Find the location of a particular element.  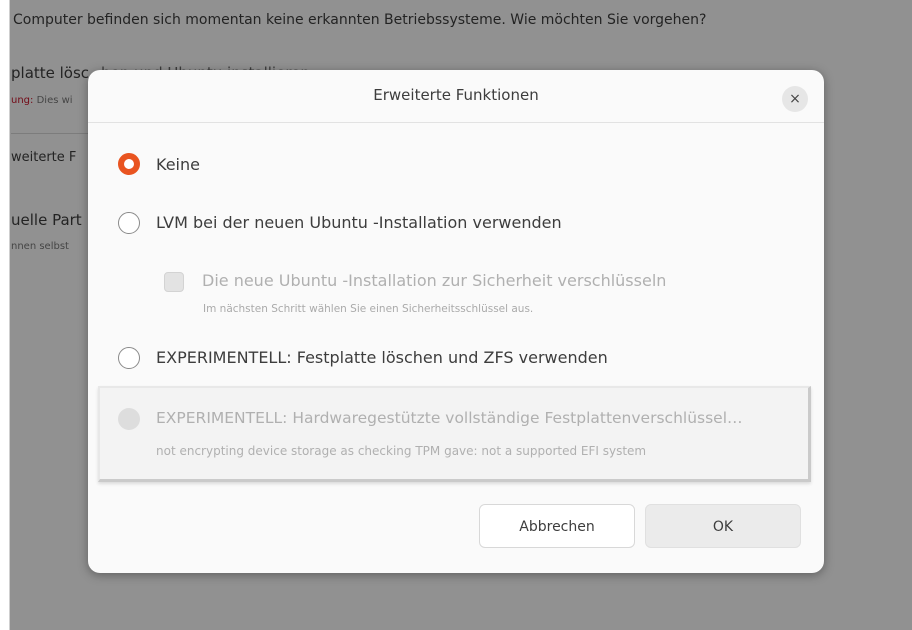

radio-zfs is located at coordinates (129, 358).